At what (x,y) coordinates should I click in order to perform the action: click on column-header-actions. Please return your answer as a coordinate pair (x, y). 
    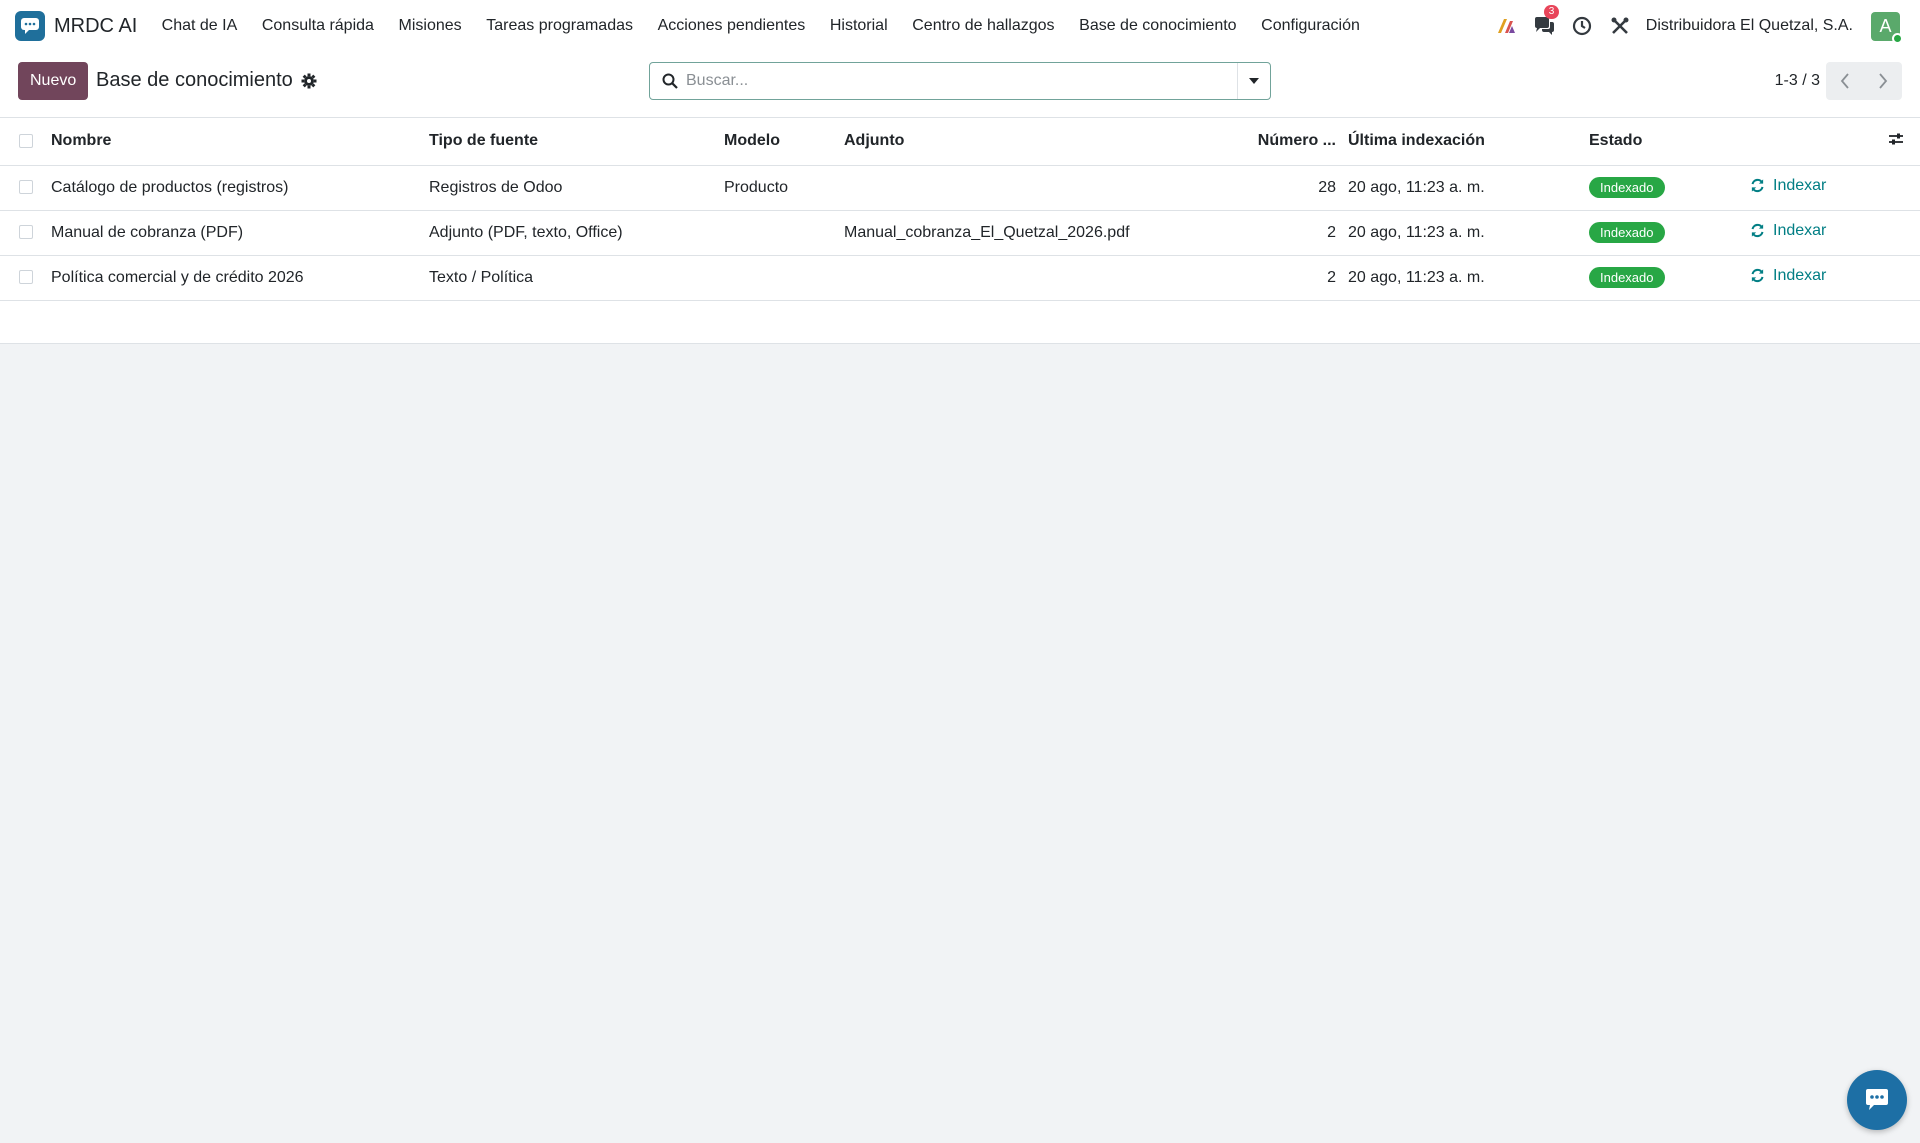
    Looking at the image, I should click on (1807, 142).